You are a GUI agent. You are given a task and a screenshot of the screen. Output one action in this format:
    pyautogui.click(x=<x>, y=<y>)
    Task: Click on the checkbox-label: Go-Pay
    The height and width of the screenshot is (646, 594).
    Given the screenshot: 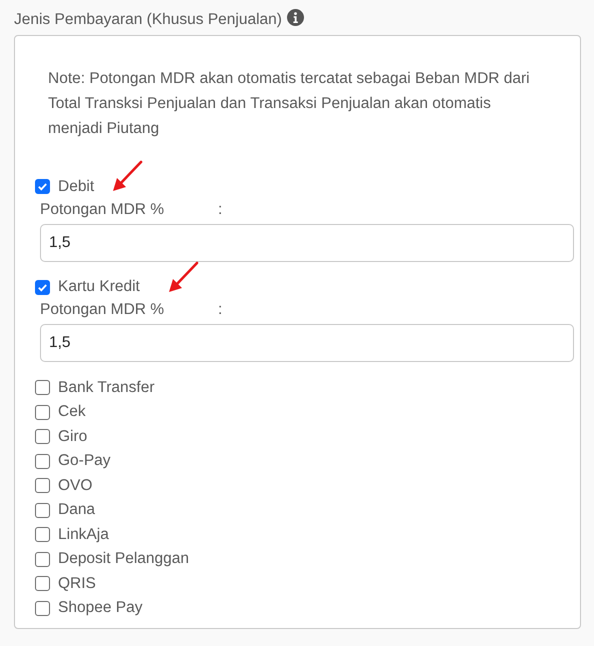 What is the action you would take?
    pyautogui.click(x=84, y=461)
    